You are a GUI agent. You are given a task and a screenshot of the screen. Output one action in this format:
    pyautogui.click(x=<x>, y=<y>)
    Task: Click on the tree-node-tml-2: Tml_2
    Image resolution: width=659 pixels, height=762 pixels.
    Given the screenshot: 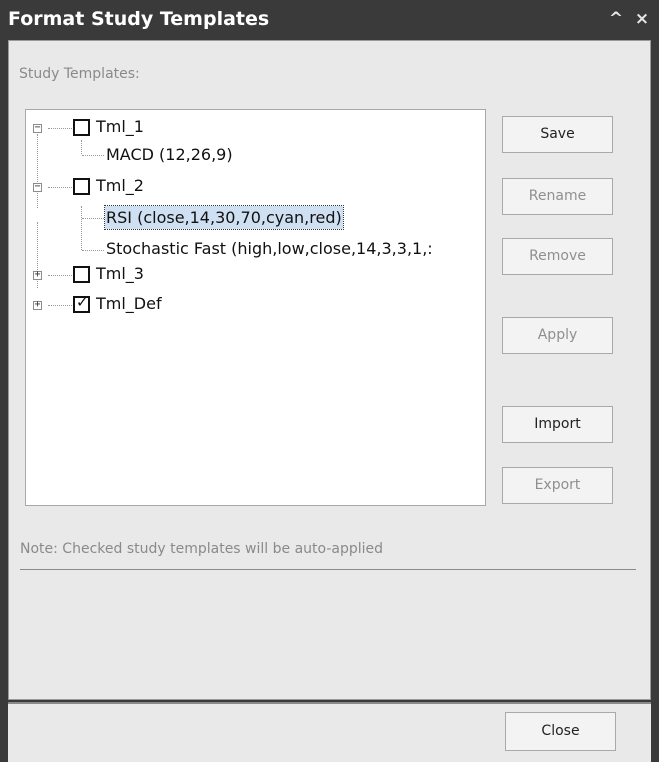 What is the action you would take?
    pyautogui.click(x=120, y=186)
    